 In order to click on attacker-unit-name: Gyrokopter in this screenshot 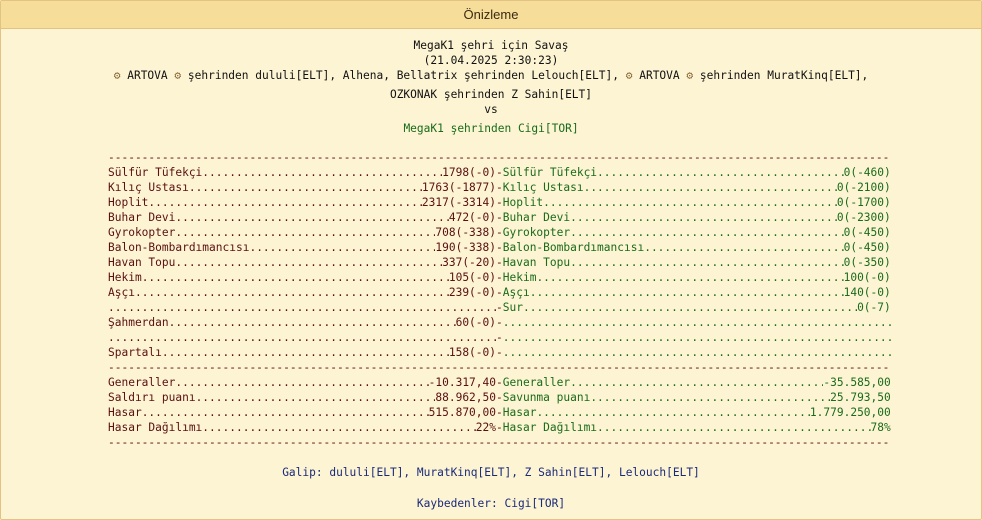, I will do `click(142, 232)`.